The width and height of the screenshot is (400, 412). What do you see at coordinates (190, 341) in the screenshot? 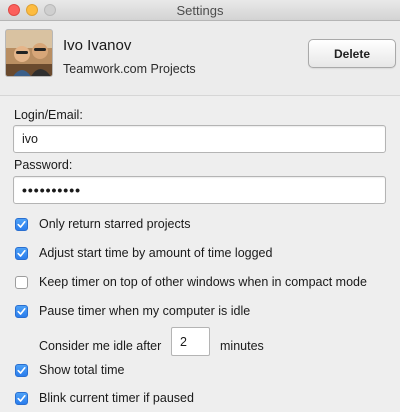
I see `idle-minutes-field` at bounding box center [190, 341].